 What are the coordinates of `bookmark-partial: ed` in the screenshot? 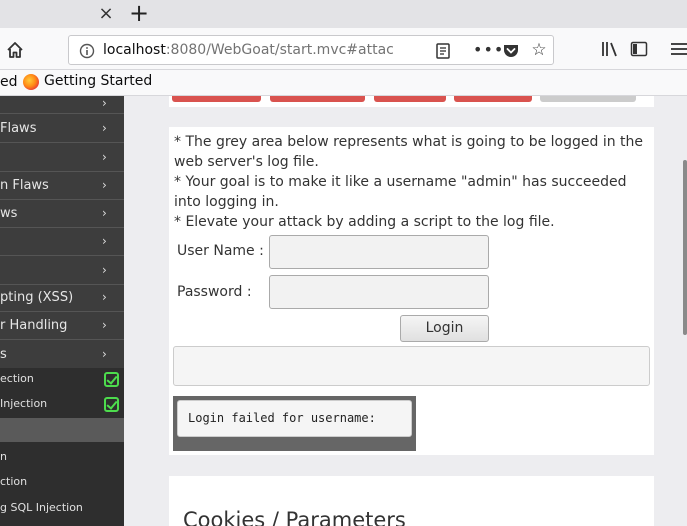 It's located at (9, 82).